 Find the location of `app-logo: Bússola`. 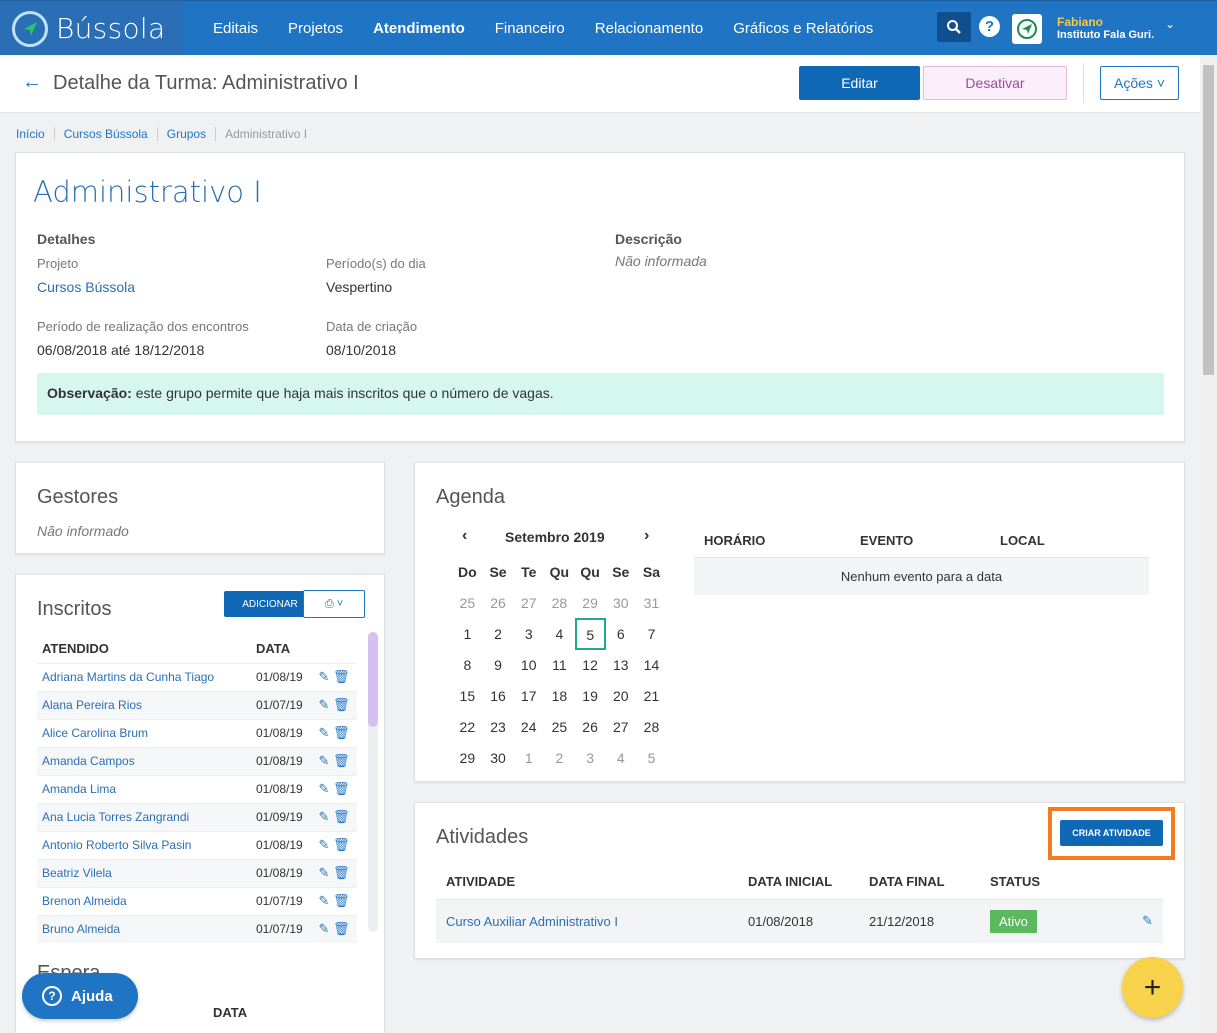

app-logo: Bússola is located at coordinates (92, 28).